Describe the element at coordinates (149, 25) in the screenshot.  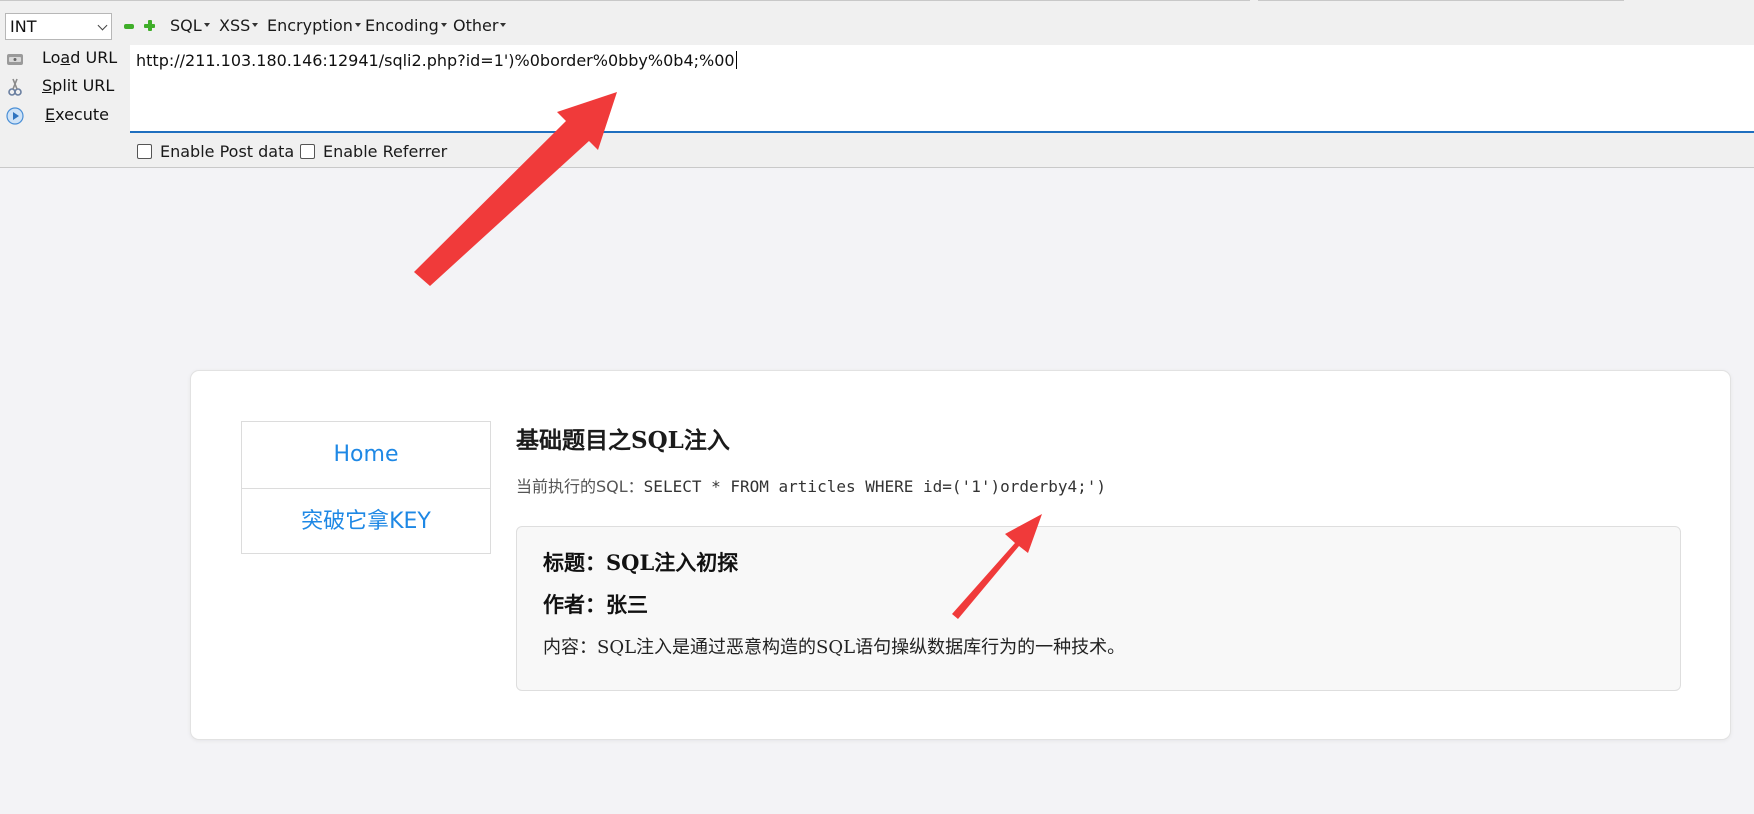
I see `plus-icon` at that location.